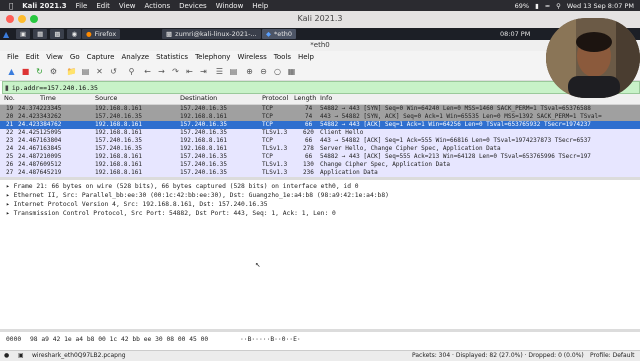 This screenshot has width=640, height=361. I want to click on reload-file-icon: ↺, so click(113, 71).